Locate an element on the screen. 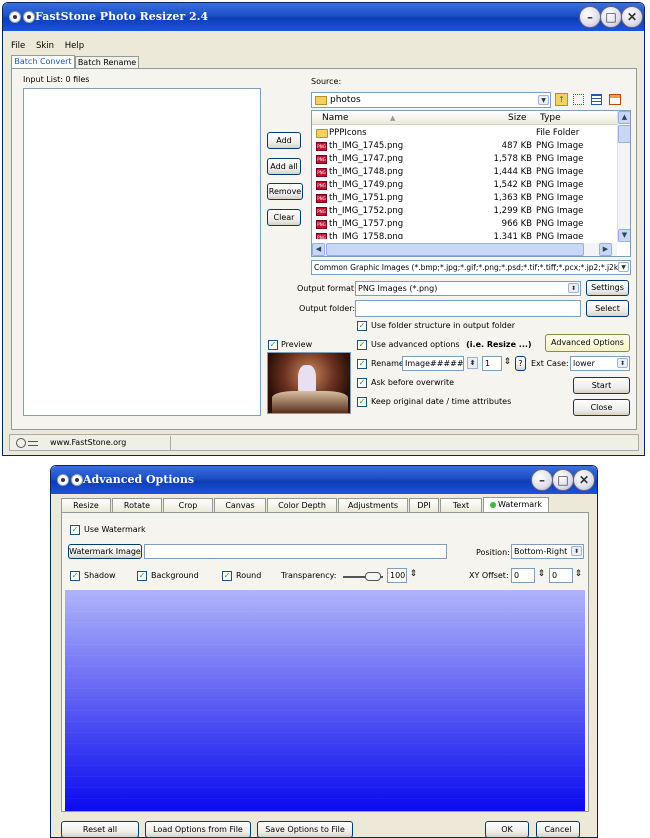 The height and width of the screenshot is (838, 650). advanced-options-checkbox: ✓ is located at coordinates (362, 345).